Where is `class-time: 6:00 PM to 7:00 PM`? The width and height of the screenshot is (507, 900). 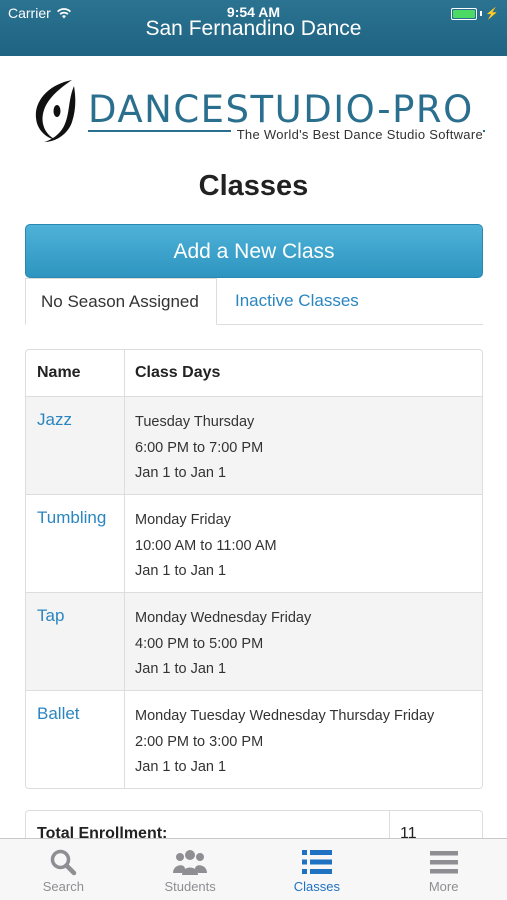 class-time: 6:00 PM to 7:00 PM is located at coordinates (199, 447).